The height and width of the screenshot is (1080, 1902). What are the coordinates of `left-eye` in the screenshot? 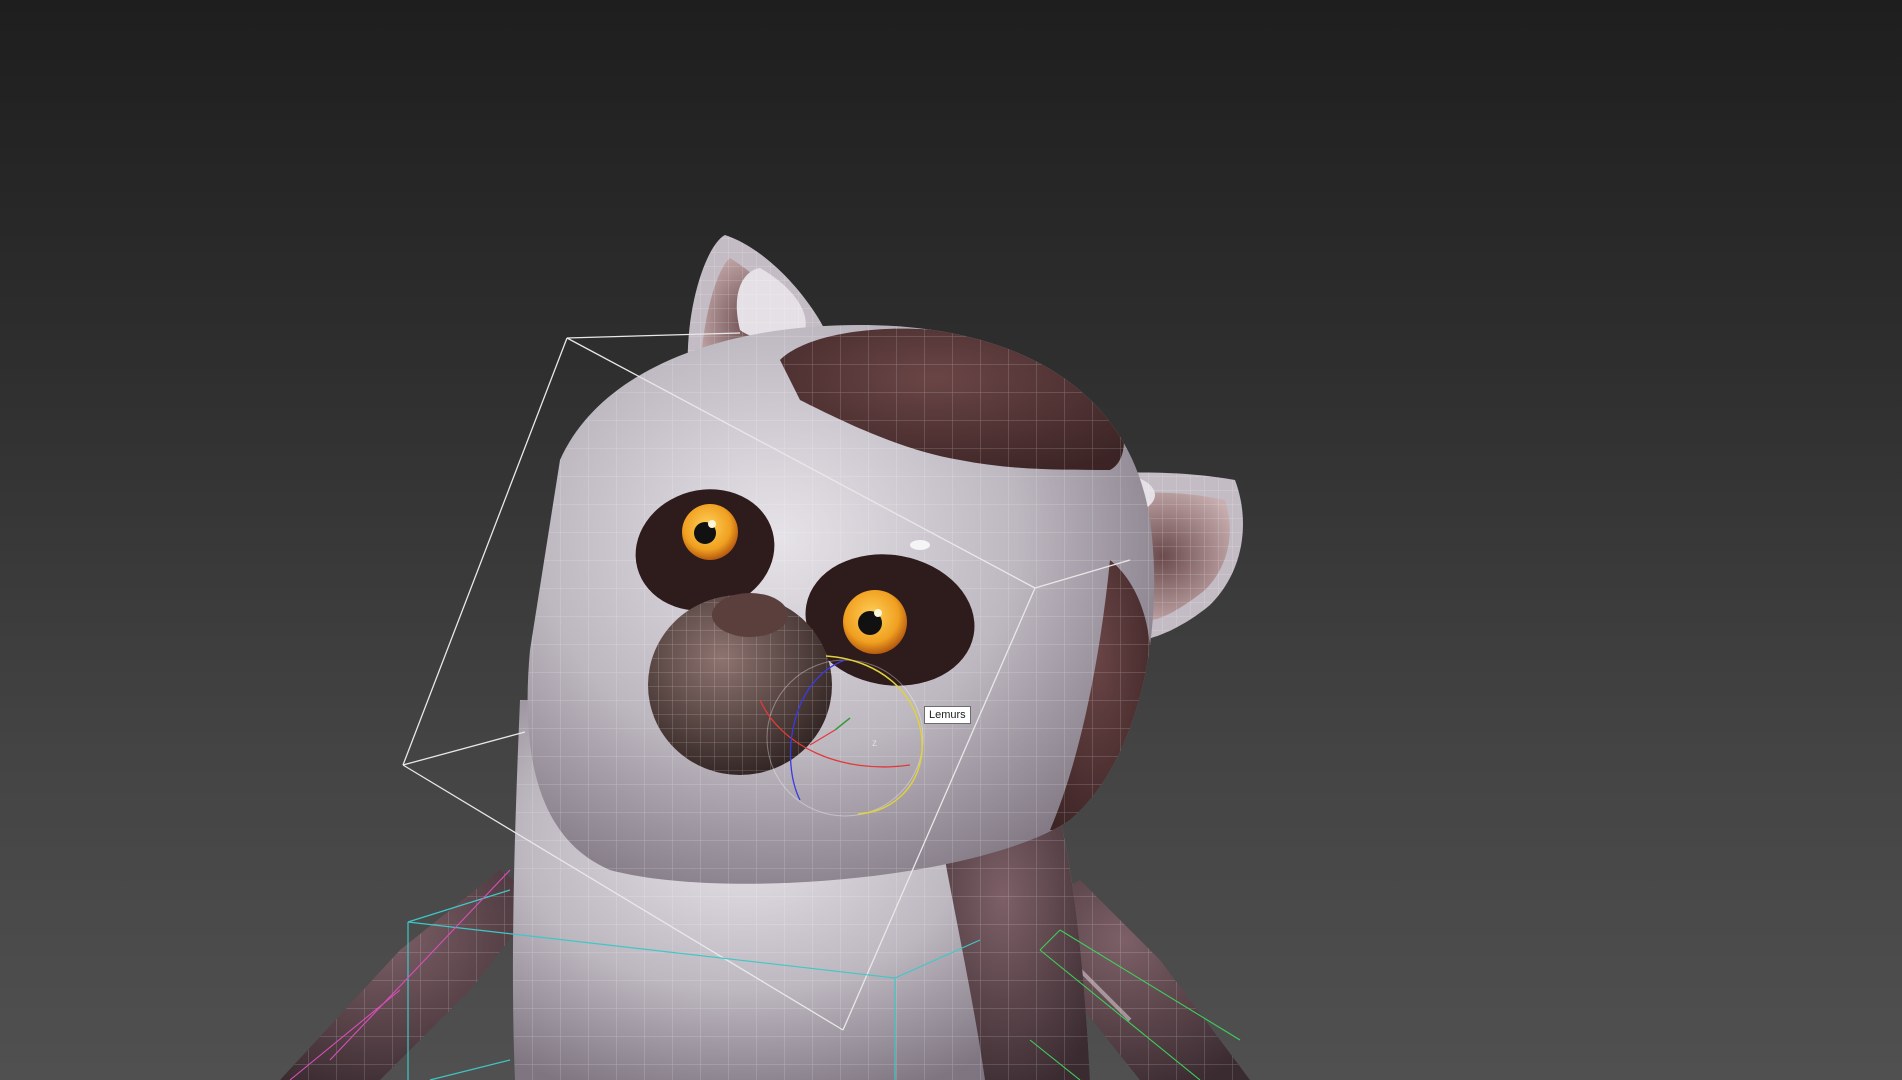 It's located at (710, 532).